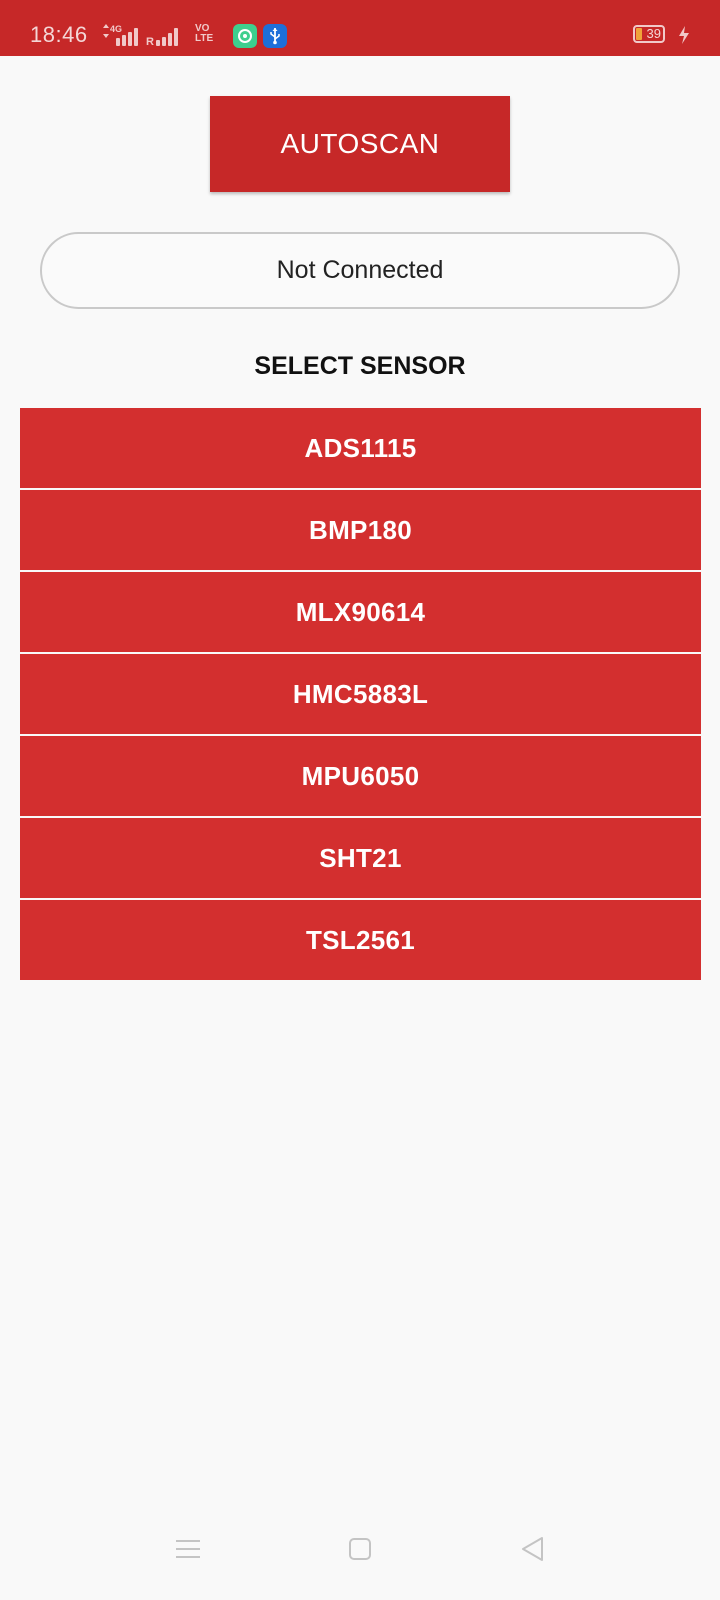 This screenshot has width=720, height=1600. I want to click on volte-bottom-label: LTE, so click(204, 38).